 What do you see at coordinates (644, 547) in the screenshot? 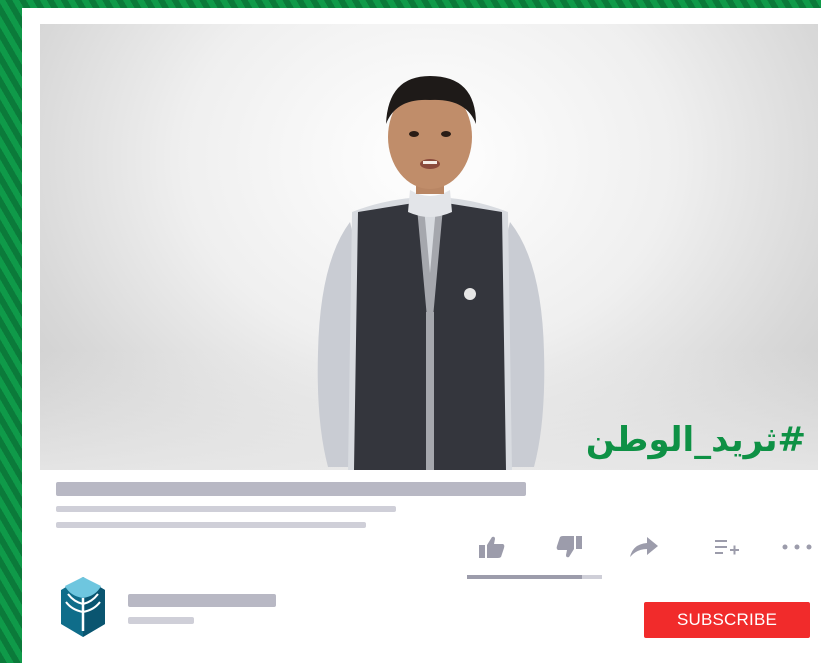
I see `share-arrow-icon` at bounding box center [644, 547].